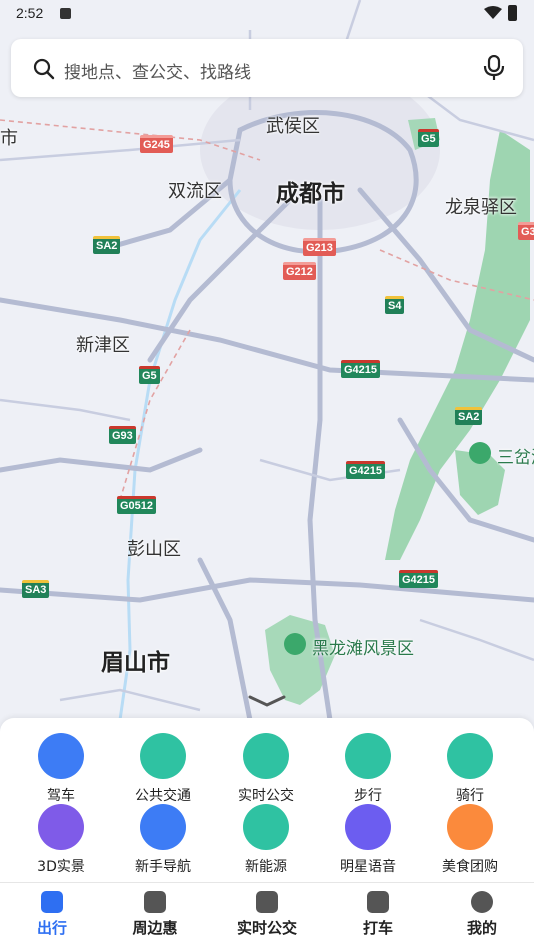  Describe the element at coordinates (44, 69) in the screenshot. I see `search-icon` at that location.